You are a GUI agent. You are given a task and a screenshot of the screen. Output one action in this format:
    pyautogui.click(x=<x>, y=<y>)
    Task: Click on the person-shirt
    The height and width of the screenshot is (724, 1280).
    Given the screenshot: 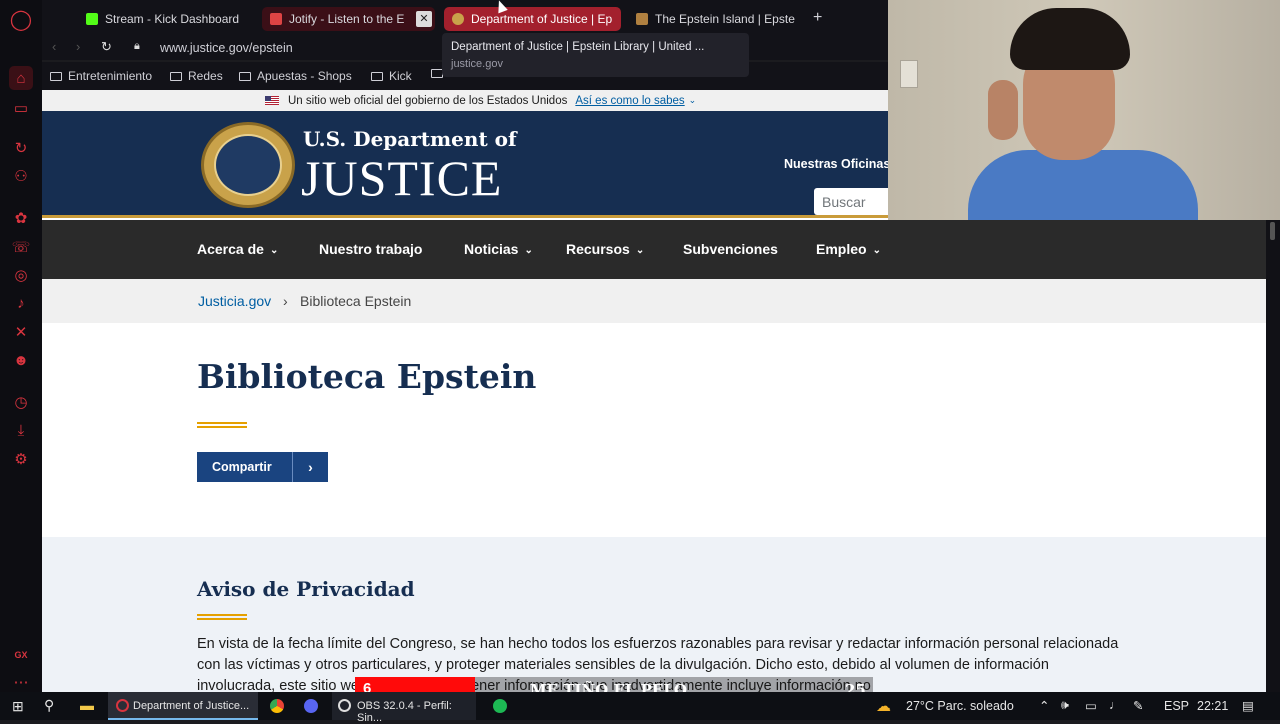 What is the action you would take?
    pyautogui.click(x=1083, y=185)
    